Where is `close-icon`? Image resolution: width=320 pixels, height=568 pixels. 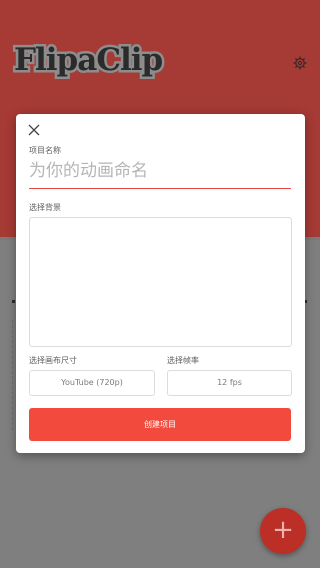
close-icon is located at coordinates (34, 129).